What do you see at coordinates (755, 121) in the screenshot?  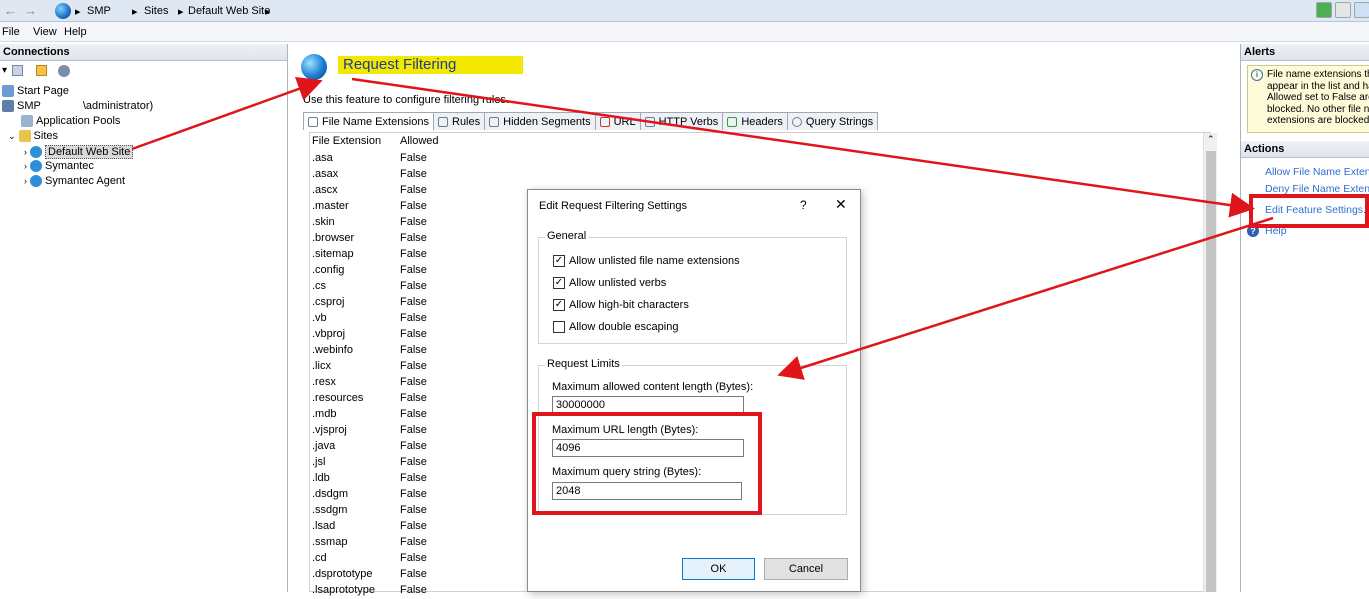 I see `tab-headers: Headers` at bounding box center [755, 121].